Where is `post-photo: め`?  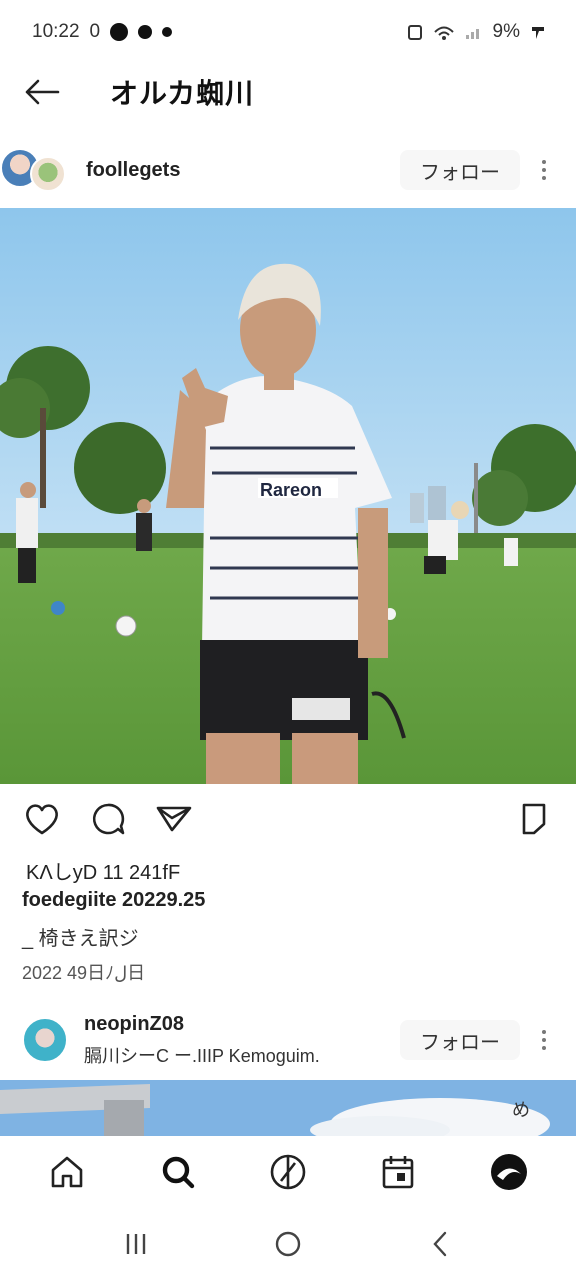 post-photo: め is located at coordinates (288, 1108).